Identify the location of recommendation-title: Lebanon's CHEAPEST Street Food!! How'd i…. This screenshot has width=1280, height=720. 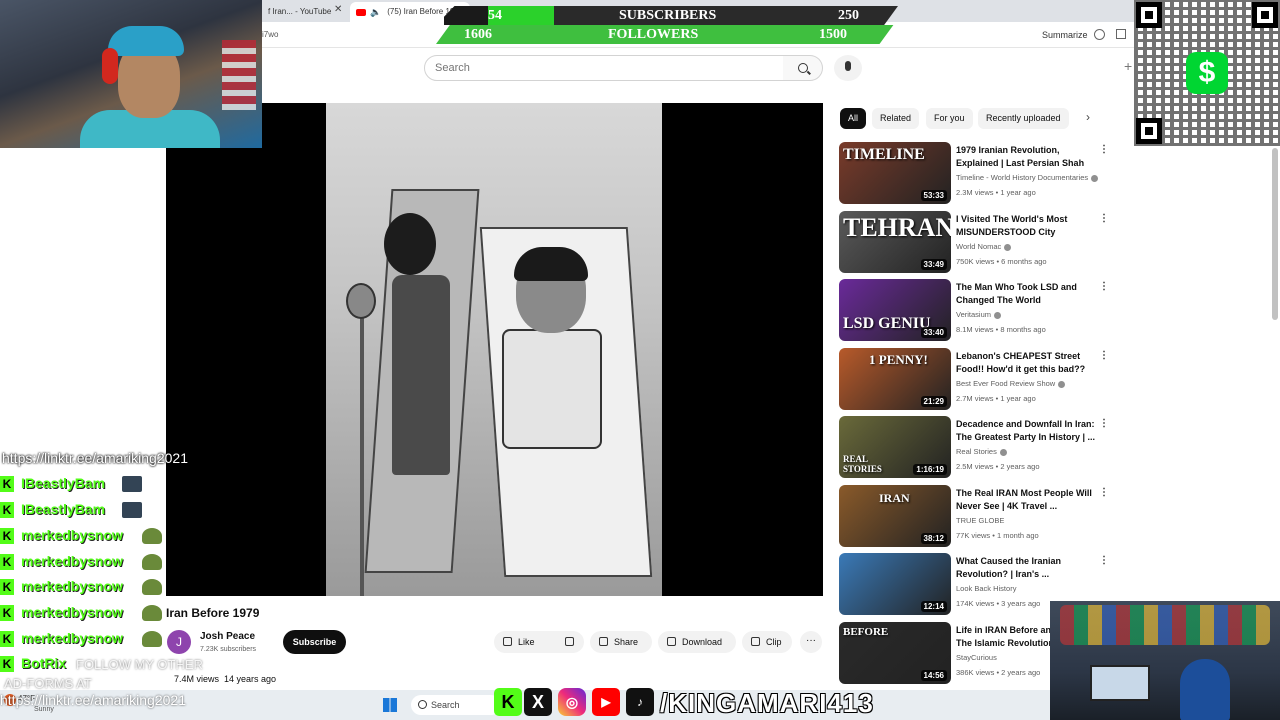
(1026, 363).